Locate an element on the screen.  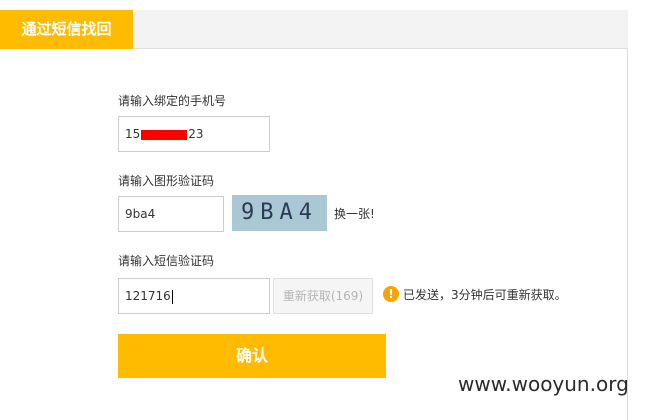
captcha-label: 请输入图形验证码 is located at coordinates (166, 181).